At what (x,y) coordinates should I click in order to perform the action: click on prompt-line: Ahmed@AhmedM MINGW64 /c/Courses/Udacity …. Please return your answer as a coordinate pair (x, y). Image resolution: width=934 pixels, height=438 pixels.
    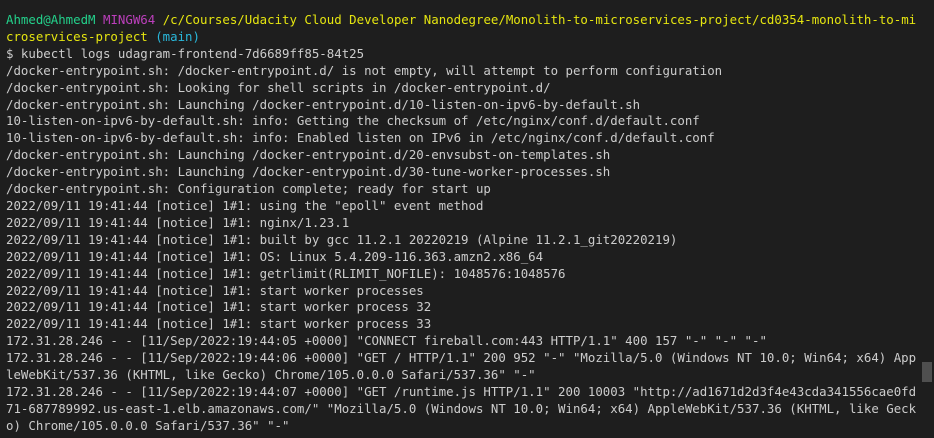
    Looking at the image, I should click on (462, 29).